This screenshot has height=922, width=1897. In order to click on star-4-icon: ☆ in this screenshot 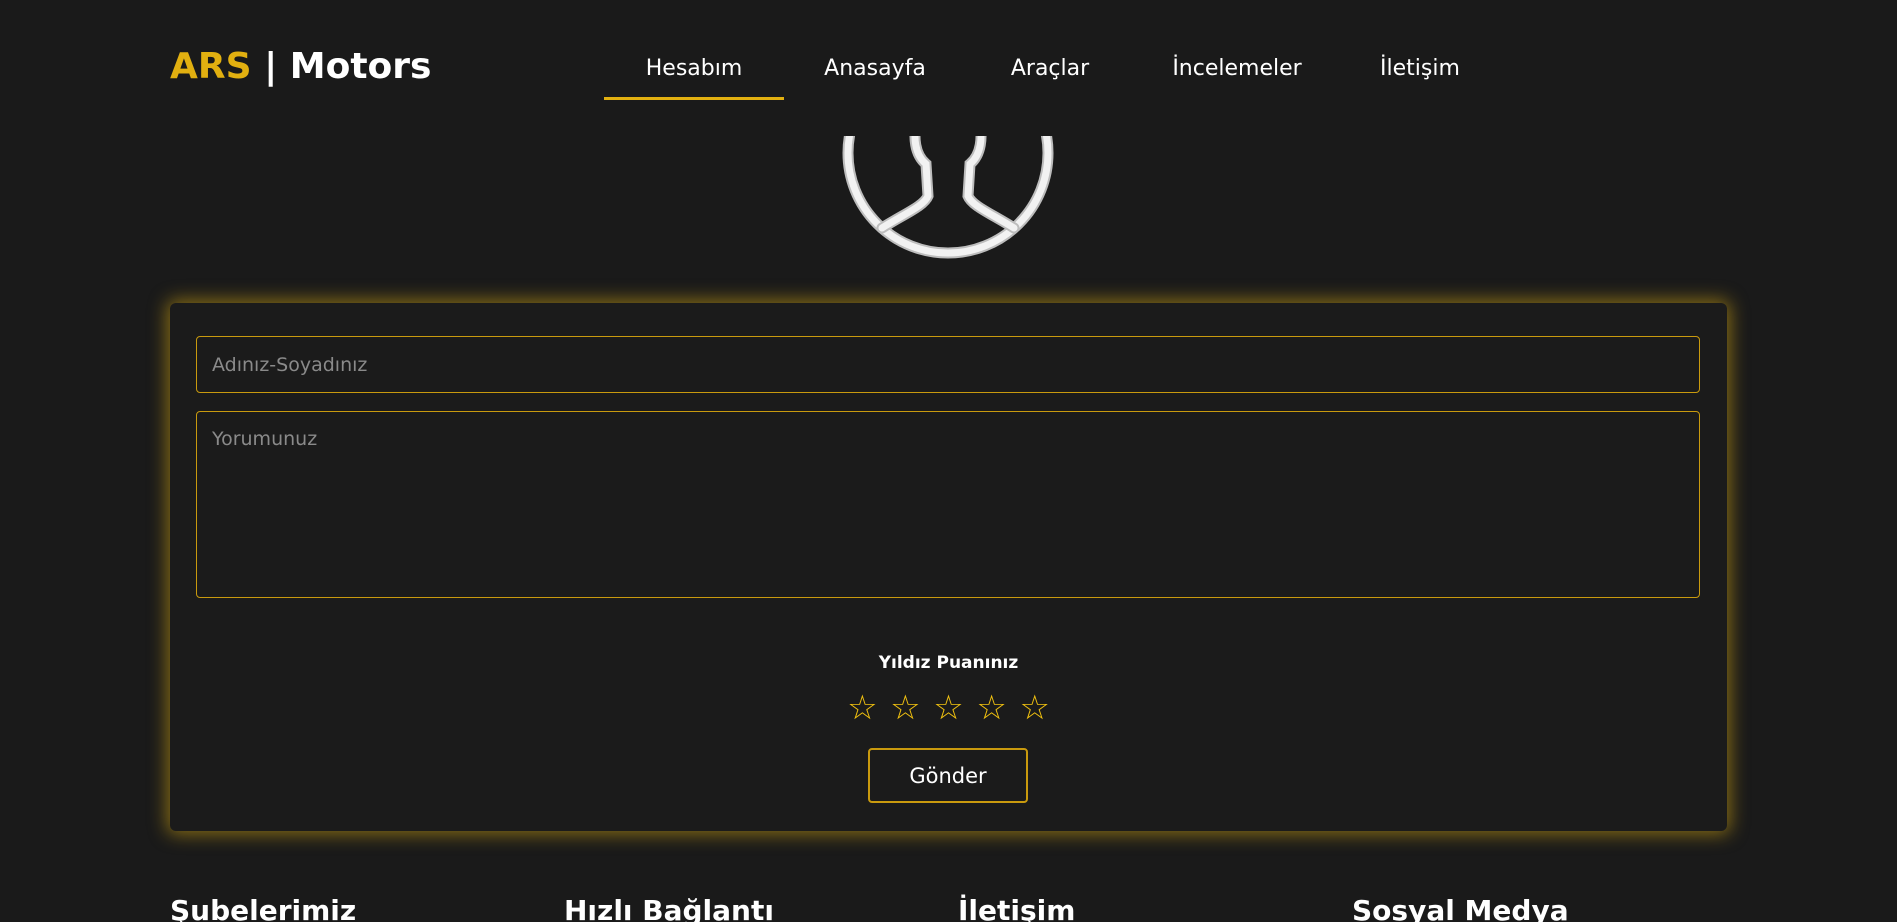, I will do `click(992, 708)`.